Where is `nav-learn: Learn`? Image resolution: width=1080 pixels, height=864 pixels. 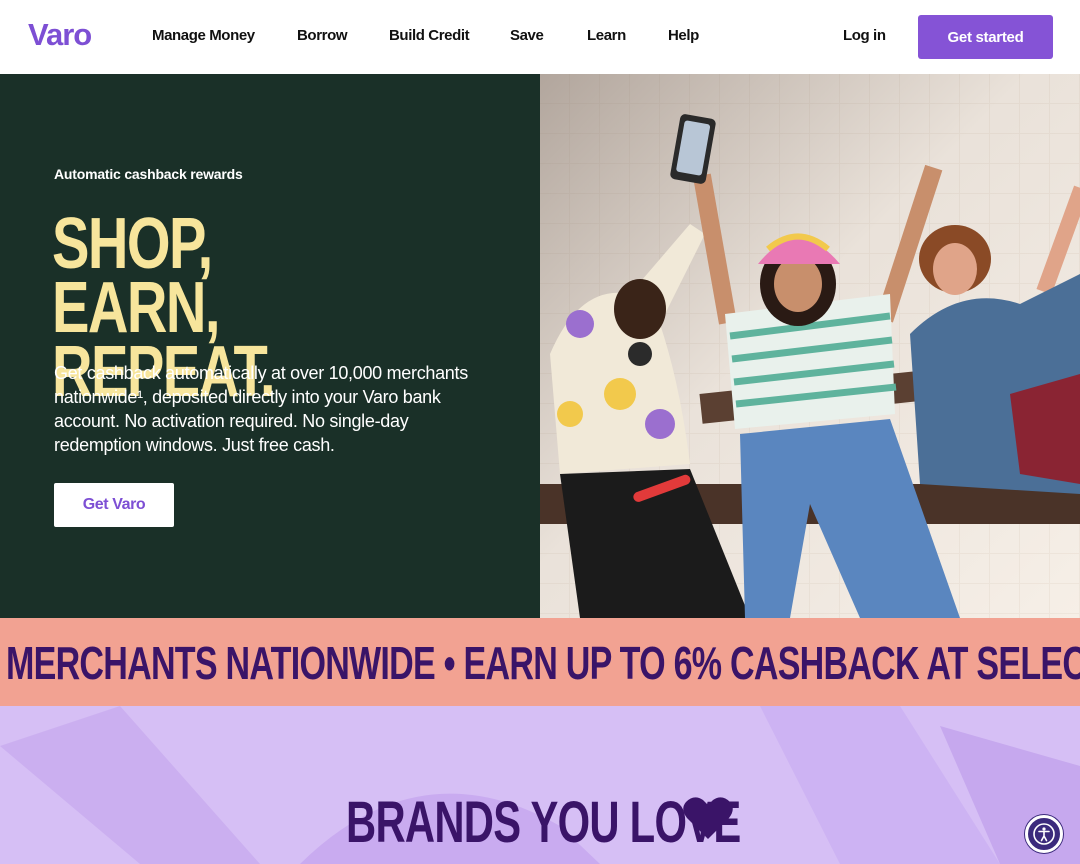
nav-learn: Learn is located at coordinates (606, 35).